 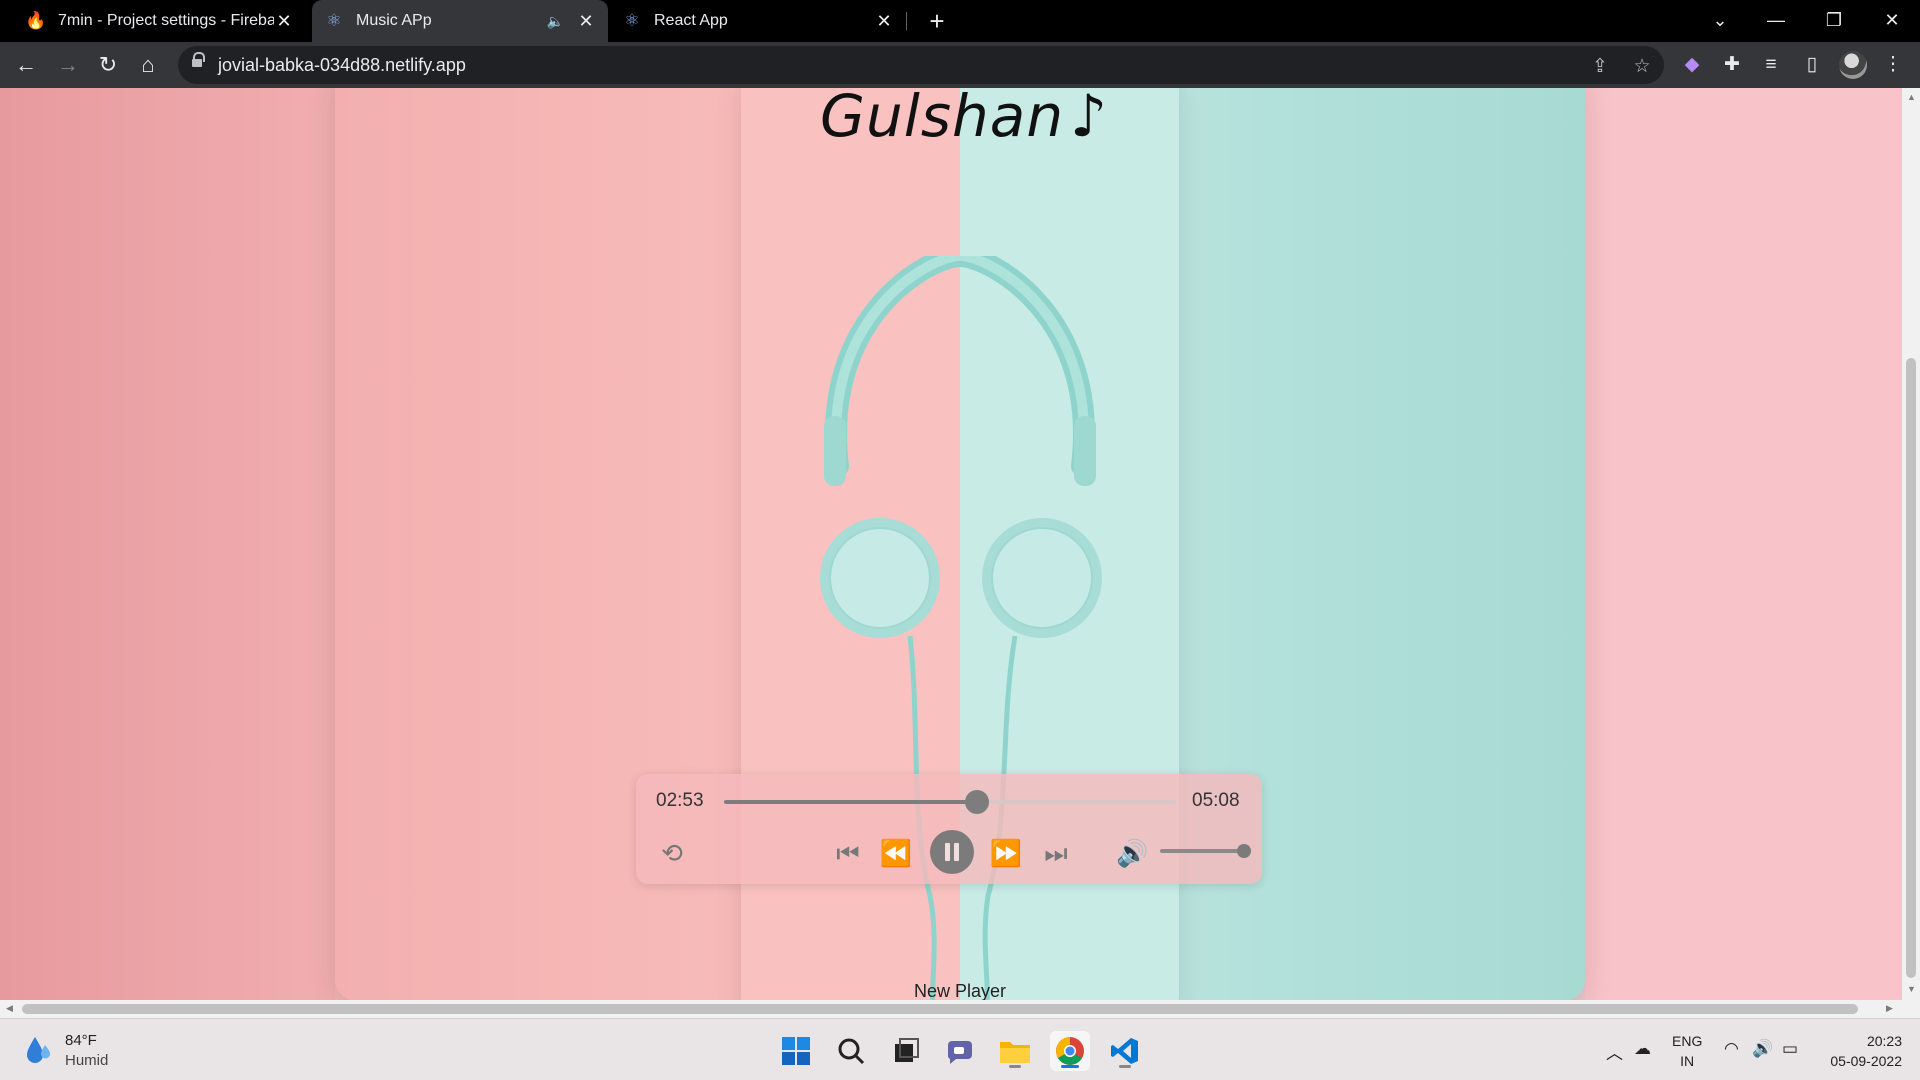 What do you see at coordinates (758, 21) in the screenshot?
I see `tab-react-app: ⚛ React App ✕` at bounding box center [758, 21].